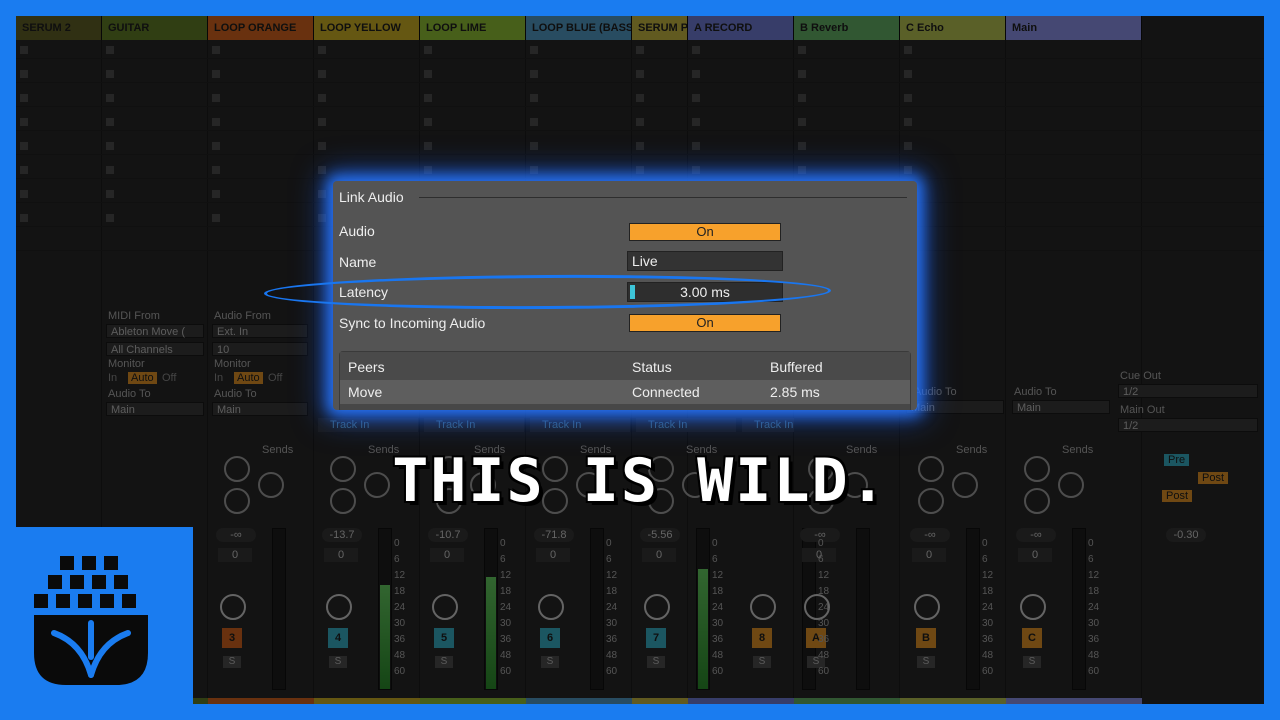 Image resolution: width=1280 pixels, height=720 pixels. I want to click on sync-toggle: On, so click(705, 323).